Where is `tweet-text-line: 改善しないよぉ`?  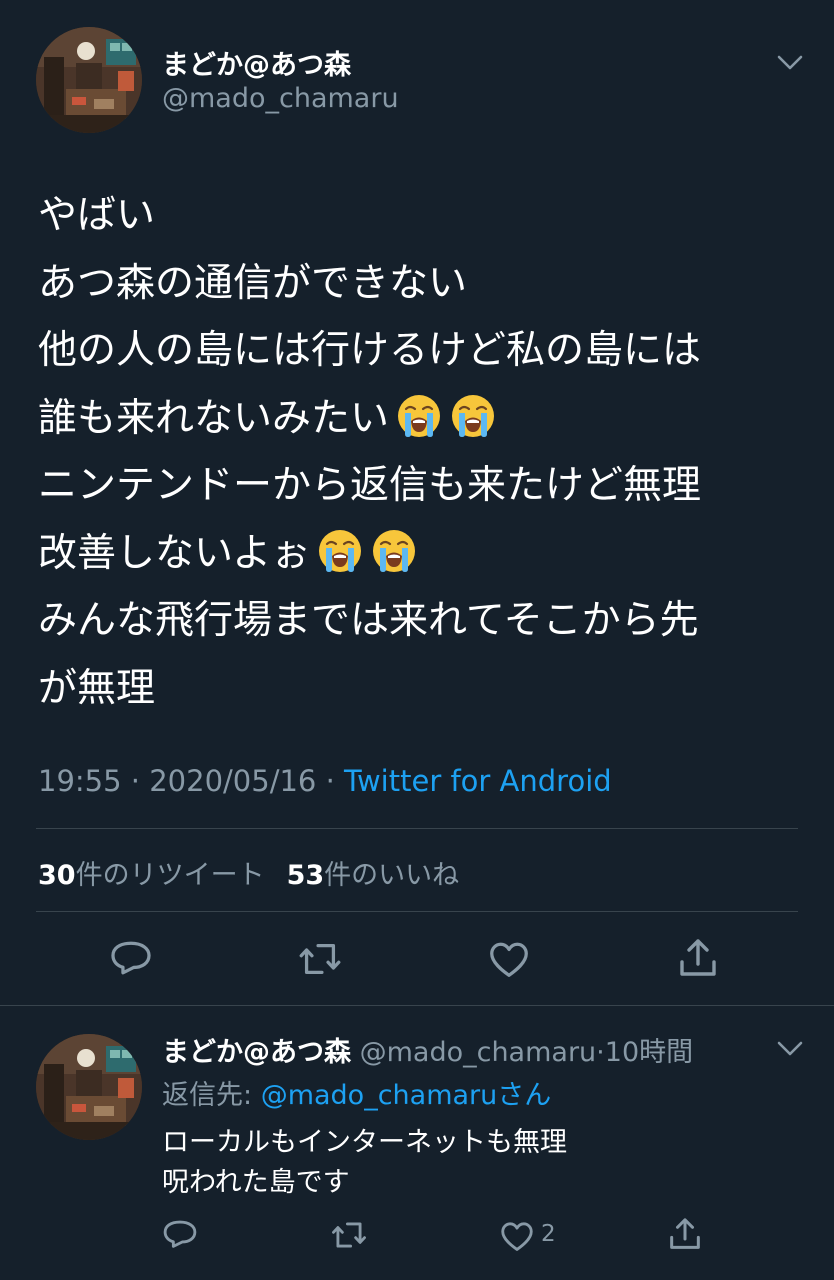
tweet-text-line: 改善しないよぉ is located at coordinates (428, 554).